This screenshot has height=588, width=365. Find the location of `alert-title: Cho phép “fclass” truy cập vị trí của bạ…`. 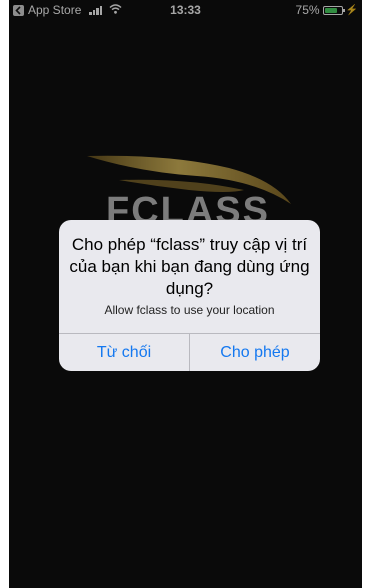

alert-title: Cho phép “fclass” truy cập vị trí của bạ… is located at coordinates (189, 266).